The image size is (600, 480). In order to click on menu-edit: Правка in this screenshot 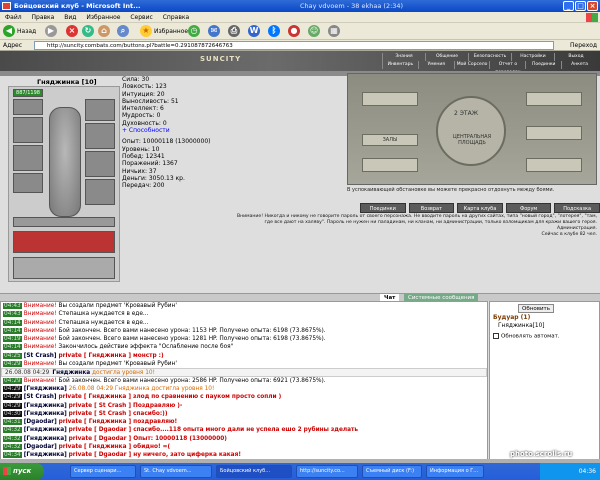, I will do `click(43, 17)`.